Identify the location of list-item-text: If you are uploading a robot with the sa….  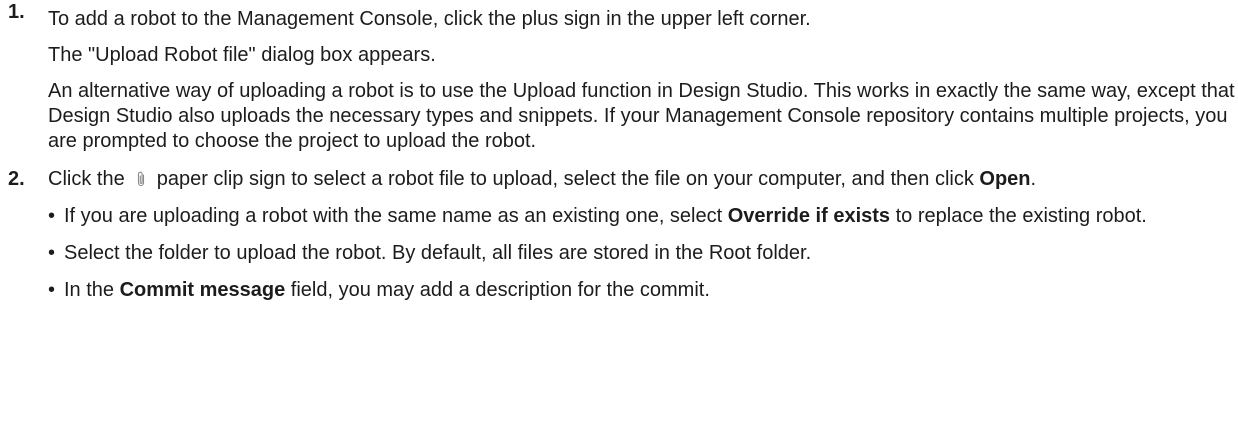
(396, 216).